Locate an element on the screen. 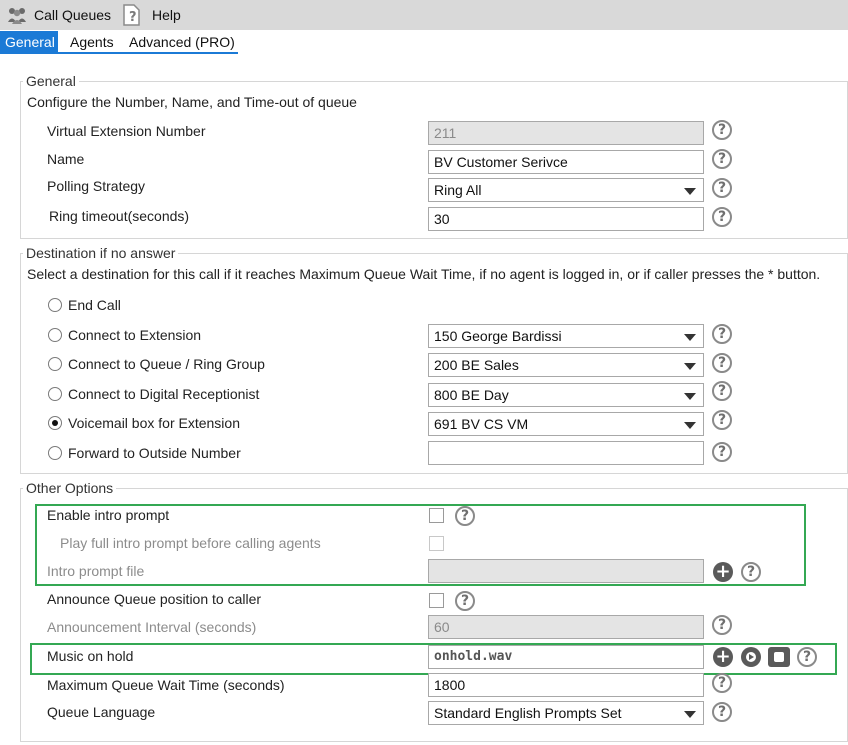 The image size is (848, 745). queue-select: 200 BE Sales is located at coordinates (566, 365).